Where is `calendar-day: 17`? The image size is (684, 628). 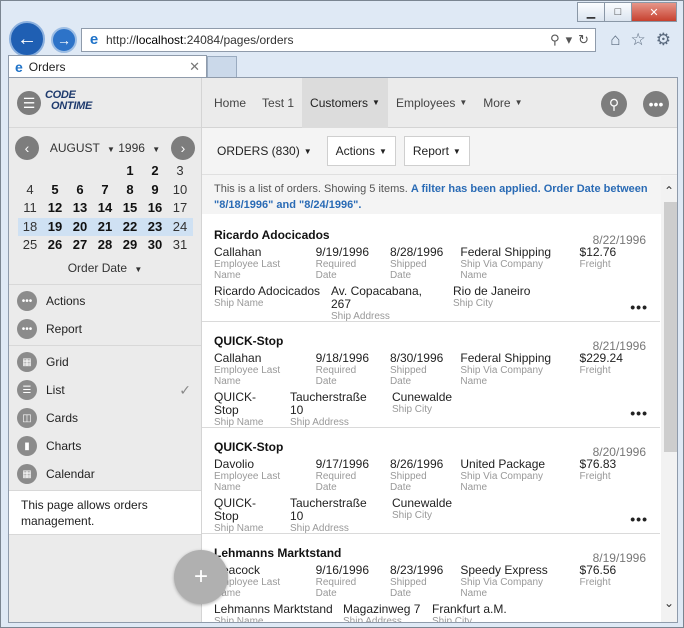
calendar-day: 17 is located at coordinates (180, 208).